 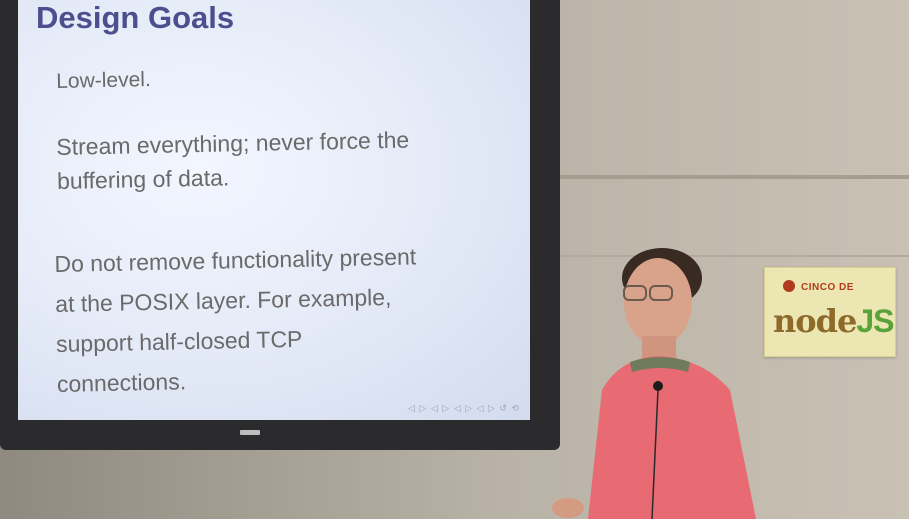 What do you see at coordinates (135, 17) in the screenshot?
I see `slide-title: Design Goals` at bounding box center [135, 17].